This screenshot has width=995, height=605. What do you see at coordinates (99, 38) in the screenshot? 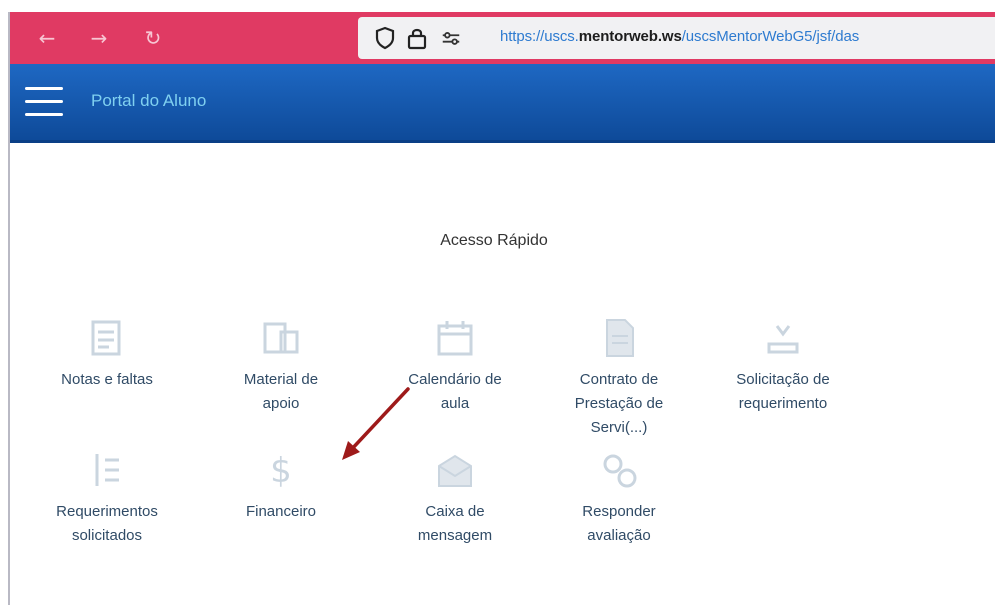
I see `forward-arrow-icon: →` at bounding box center [99, 38].